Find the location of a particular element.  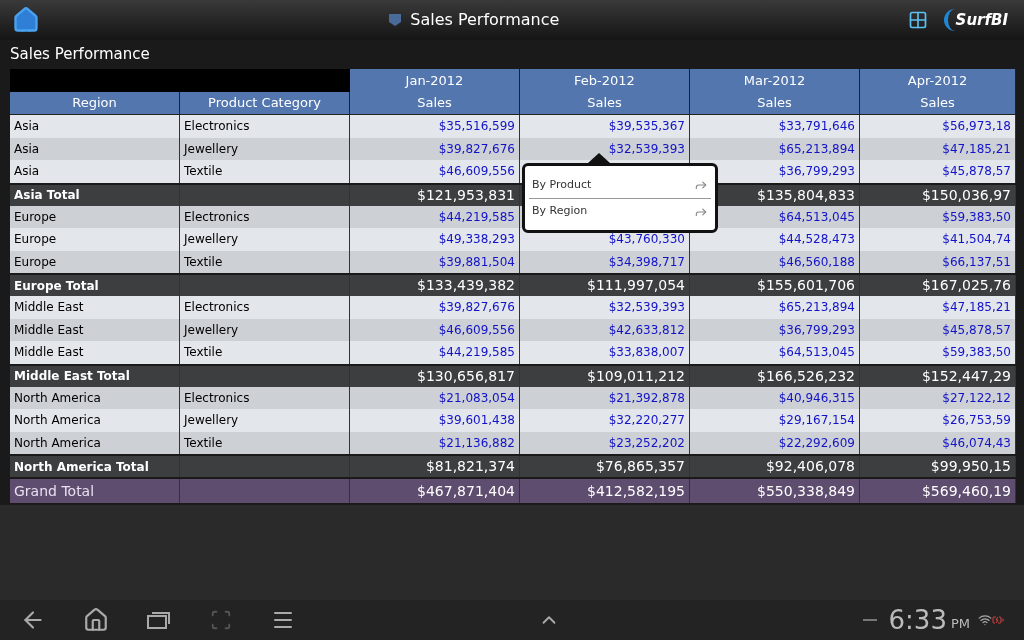

sales-cell: $121,953,831 is located at coordinates (435, 195).